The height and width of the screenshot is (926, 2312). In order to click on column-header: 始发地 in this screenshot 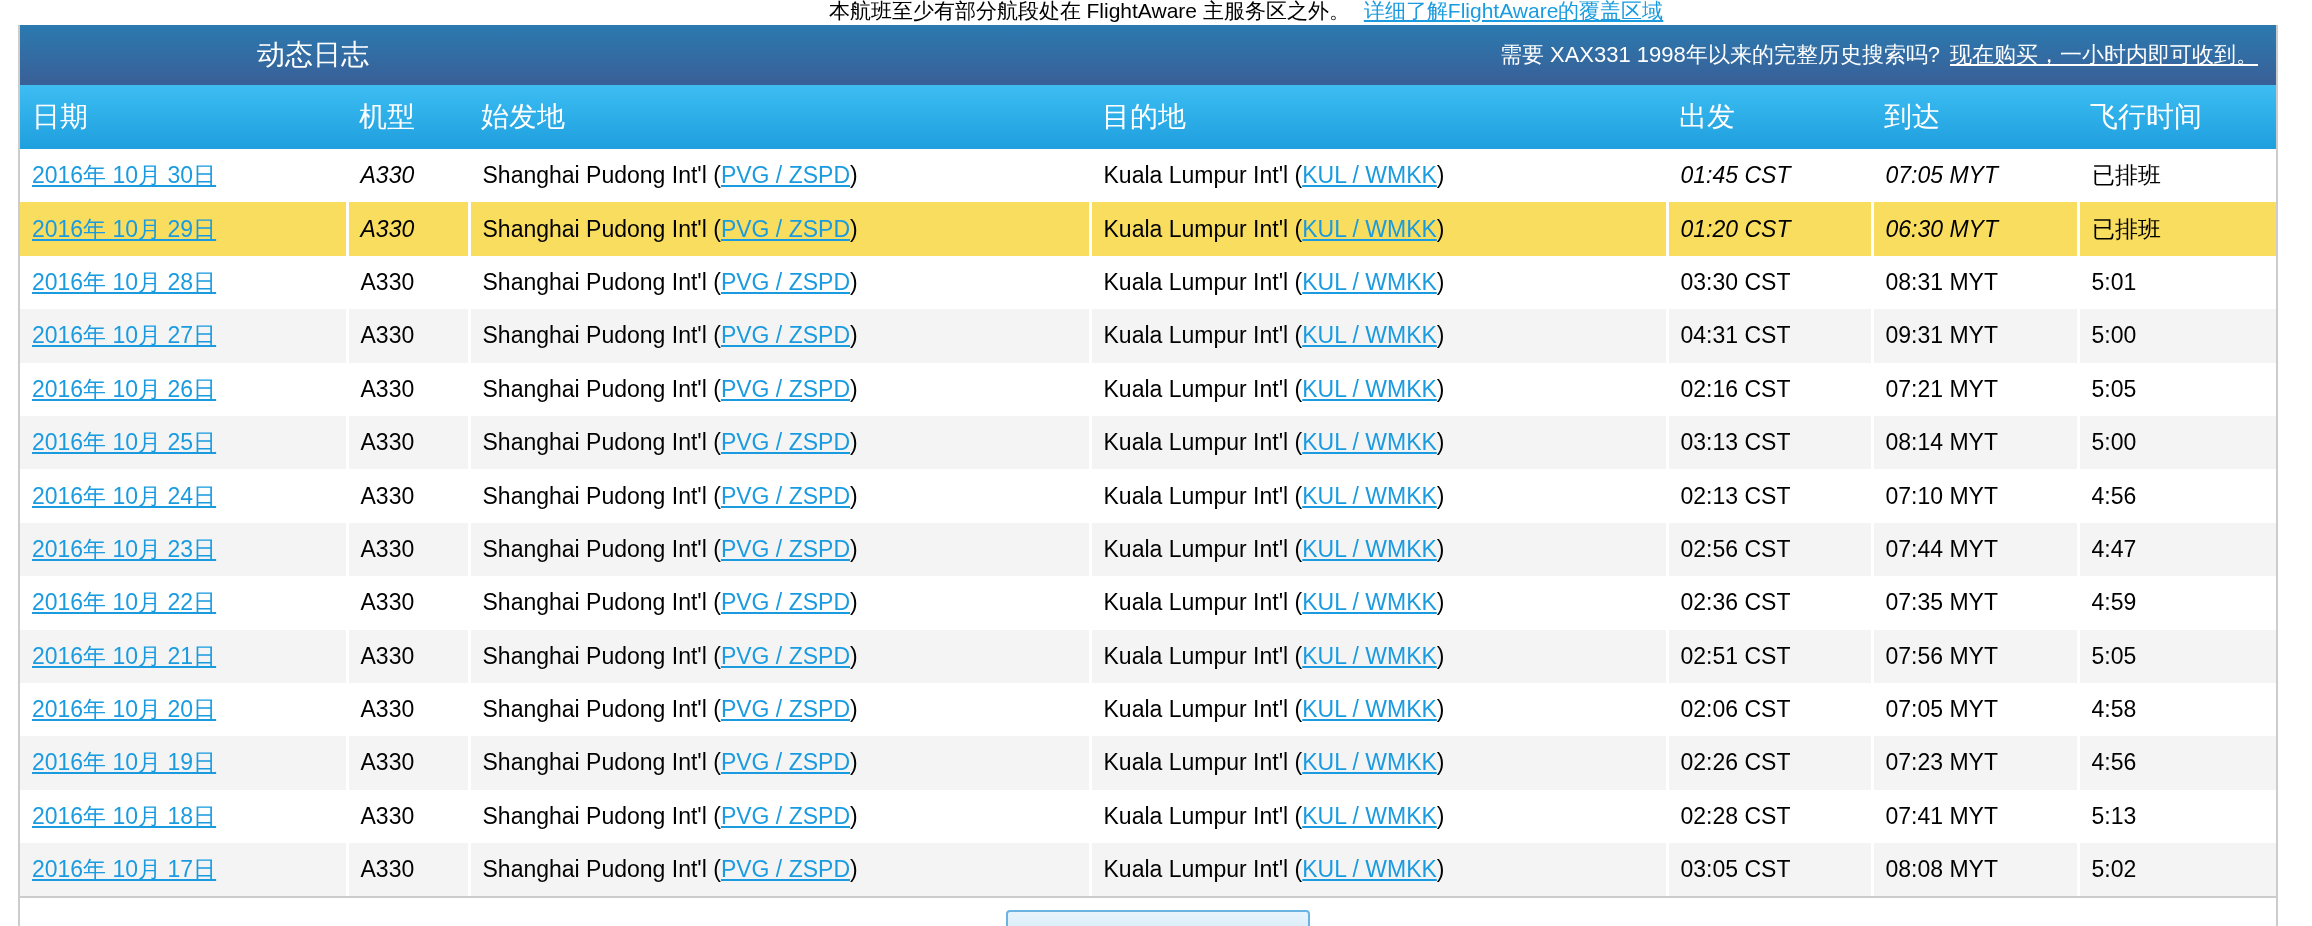, I will do `click(779, 117)`.